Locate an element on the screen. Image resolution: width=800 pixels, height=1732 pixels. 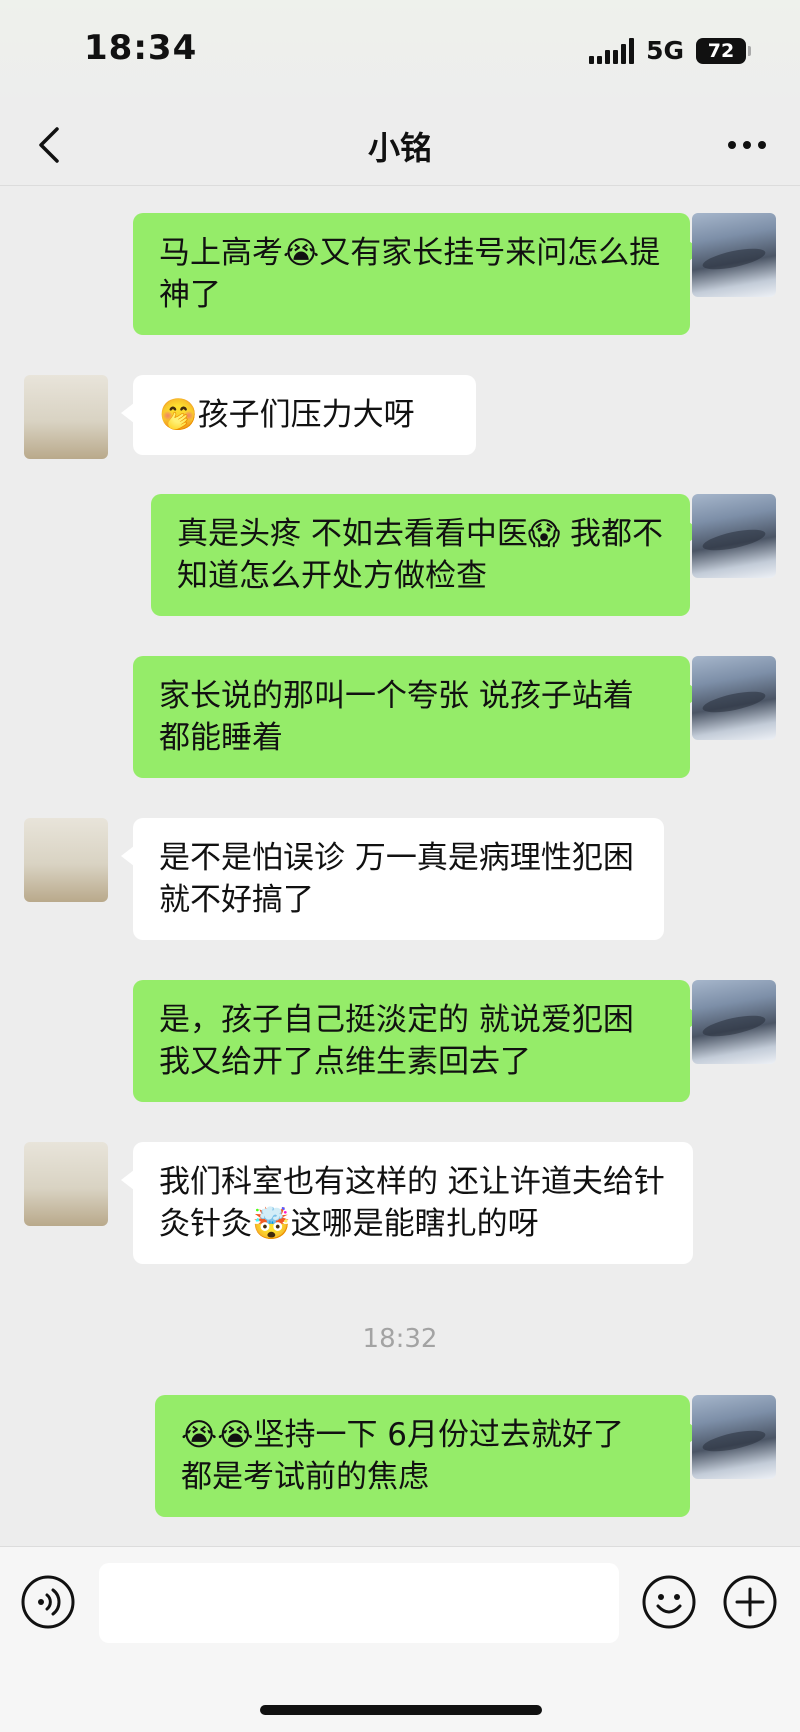
signal-icon is located at coordinates (612, 50).